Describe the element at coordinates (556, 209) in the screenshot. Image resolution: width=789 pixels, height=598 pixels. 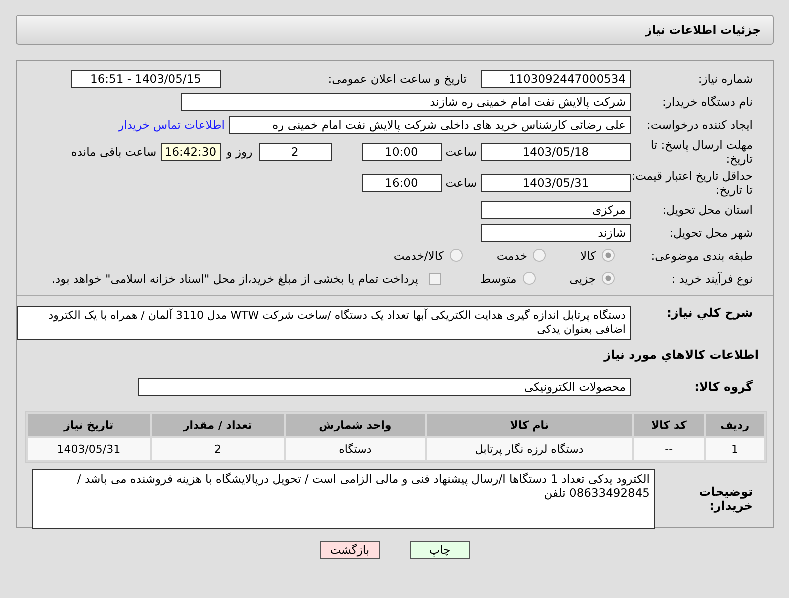
I see `province-field: مرکزی` at that location.